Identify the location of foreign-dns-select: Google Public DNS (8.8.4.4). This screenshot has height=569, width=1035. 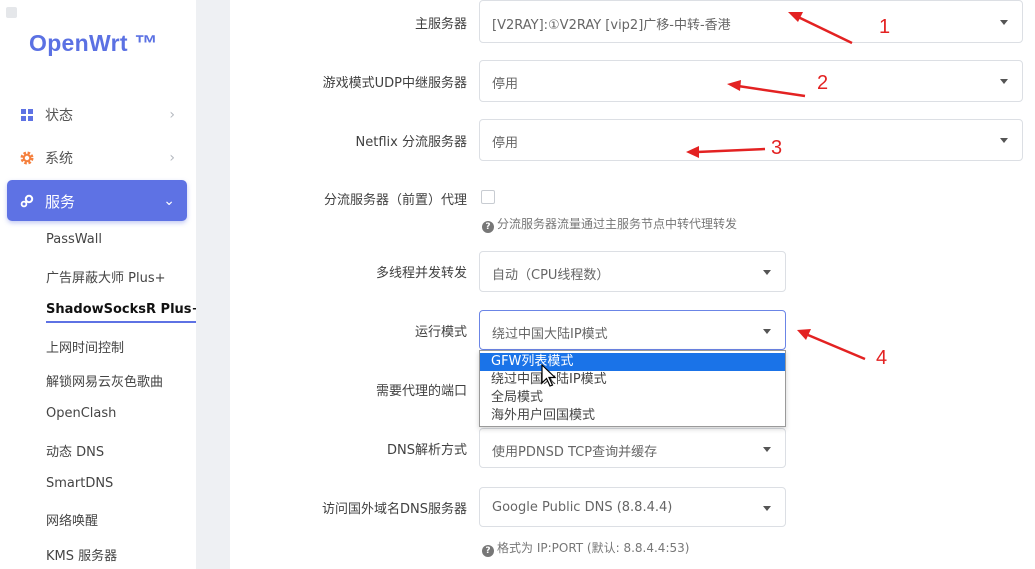
(632, 507).